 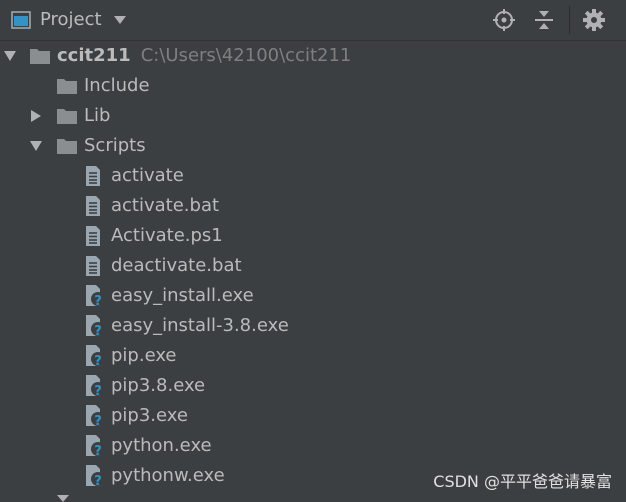 What do you see at coordinates (158, 385) in the screenshot?
I see `file-label: pip3.8.exe` at bounding box center [158, 385].